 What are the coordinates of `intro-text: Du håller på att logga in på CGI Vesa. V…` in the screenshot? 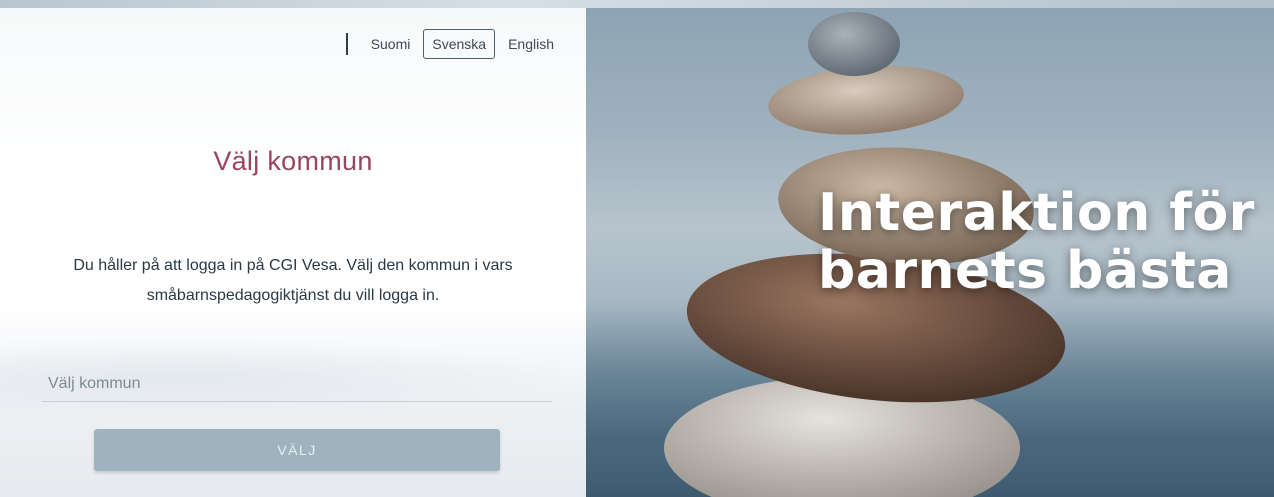 It's located at (293, 280).